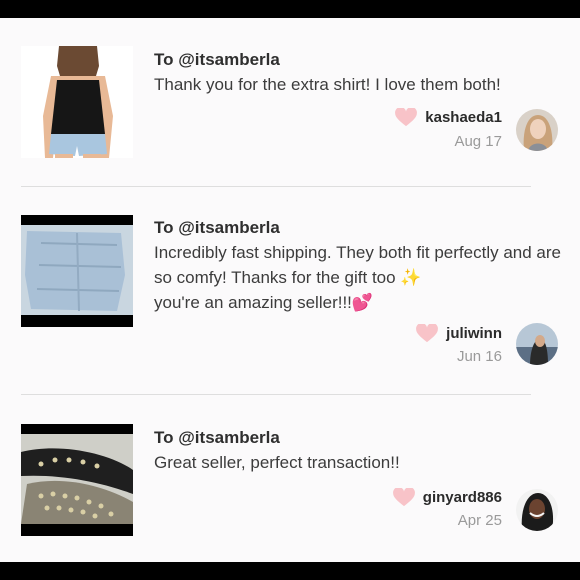 This screenshot has height=580, width=580. What do you see at coordinates (463, 117) in the screenshot?
I see `reviewer-username: kashaeda1` at bounding box center [463, 117].